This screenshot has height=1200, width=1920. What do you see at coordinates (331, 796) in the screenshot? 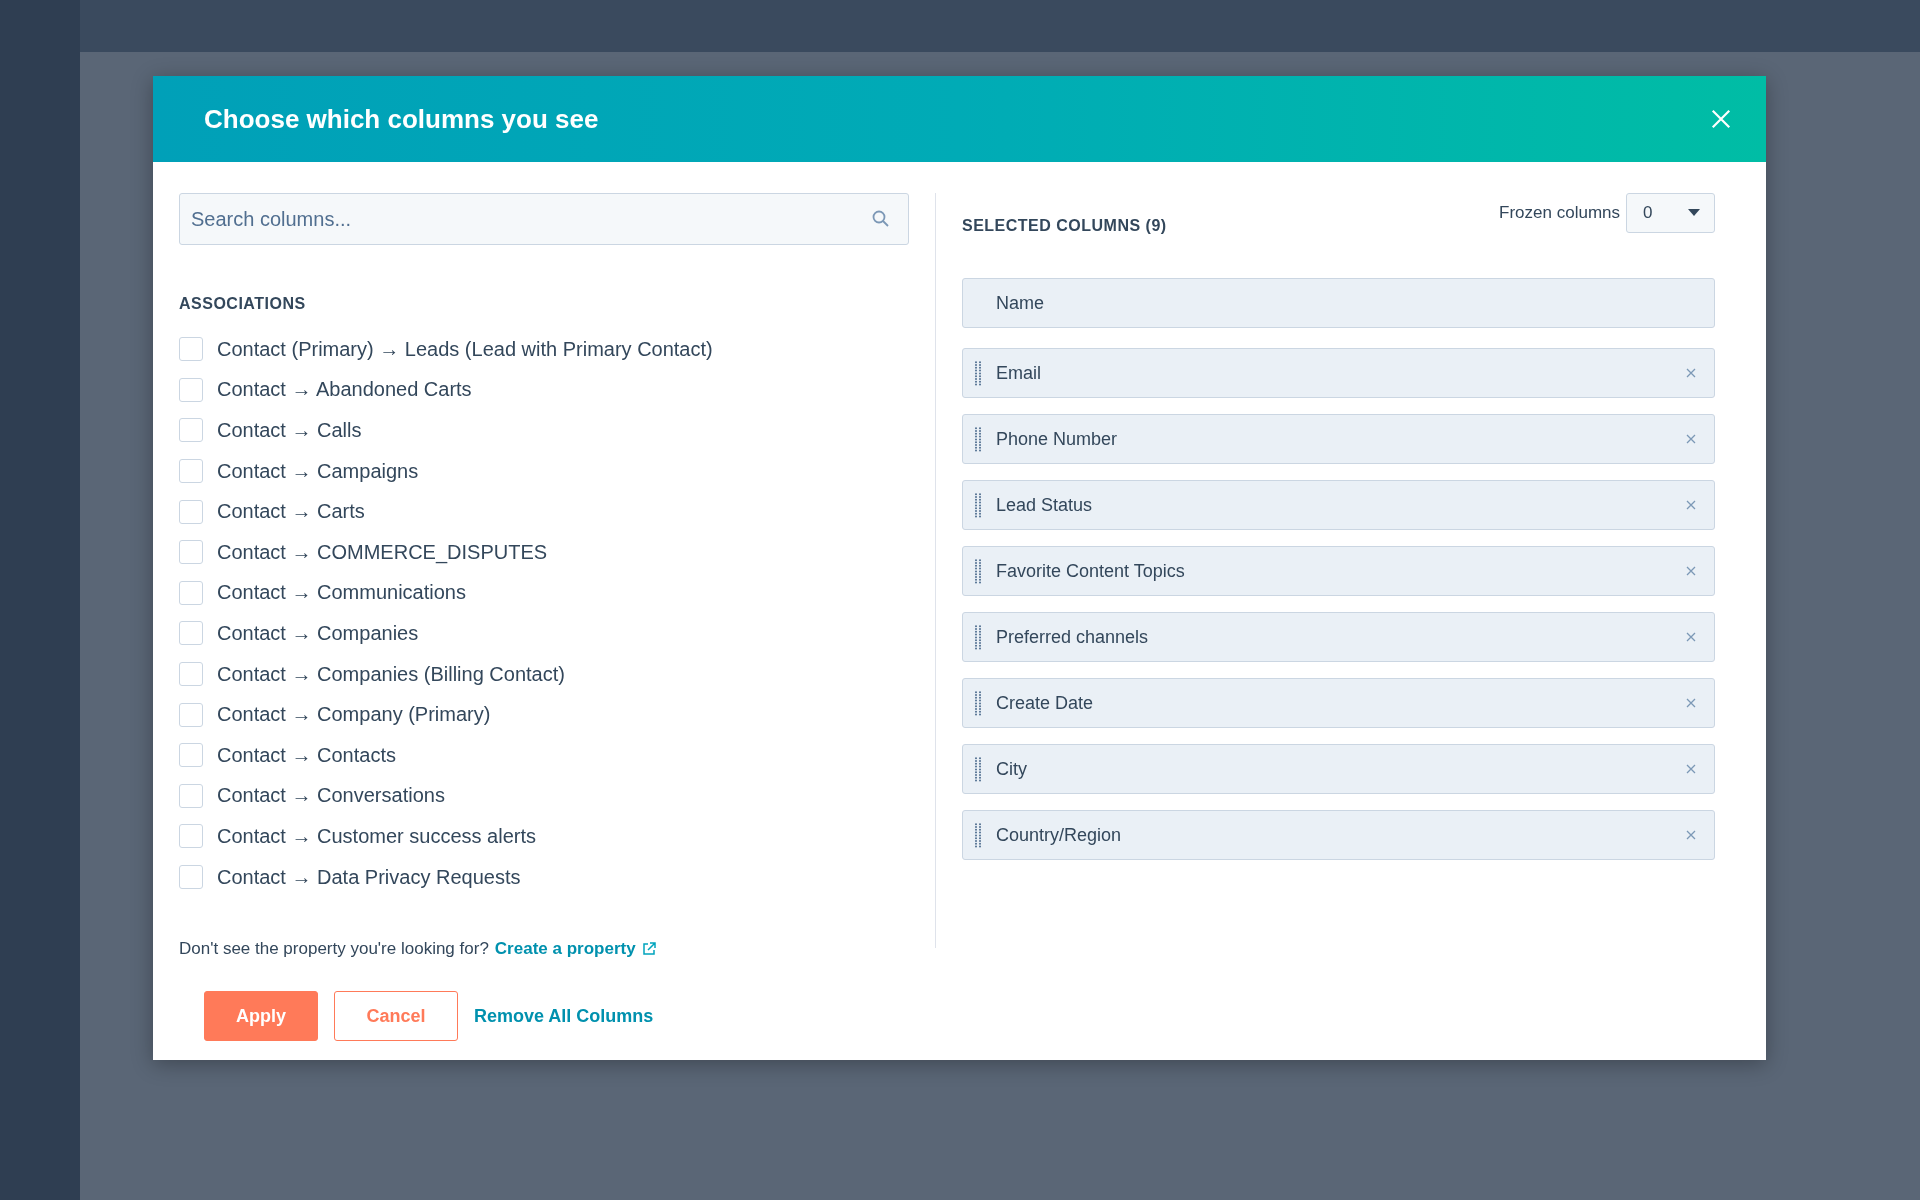
I see `option-label: Contact → Conversations` at bounding box center [331, 796].